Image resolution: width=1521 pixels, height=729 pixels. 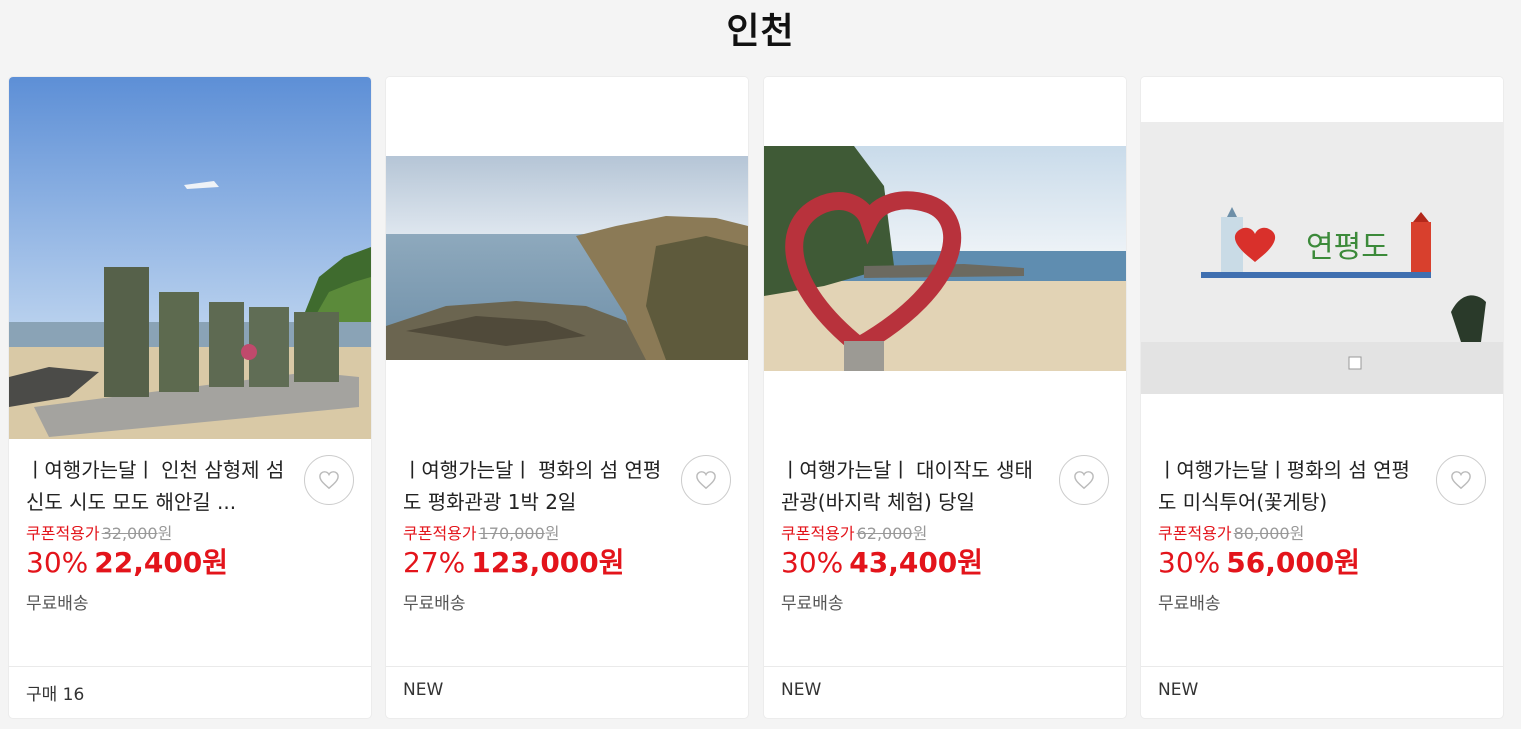 I want to click on coupon-price-row: 쿠폰적용가 80,000원, so click(x=1231, y=534).